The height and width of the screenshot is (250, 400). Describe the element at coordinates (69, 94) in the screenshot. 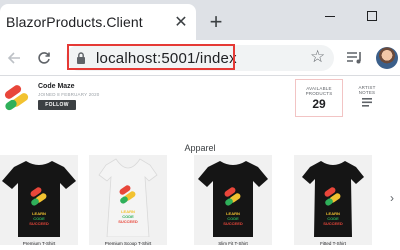

I see `brand-joined-date: JOINED 8 FEBRUARY 2020` at that location.